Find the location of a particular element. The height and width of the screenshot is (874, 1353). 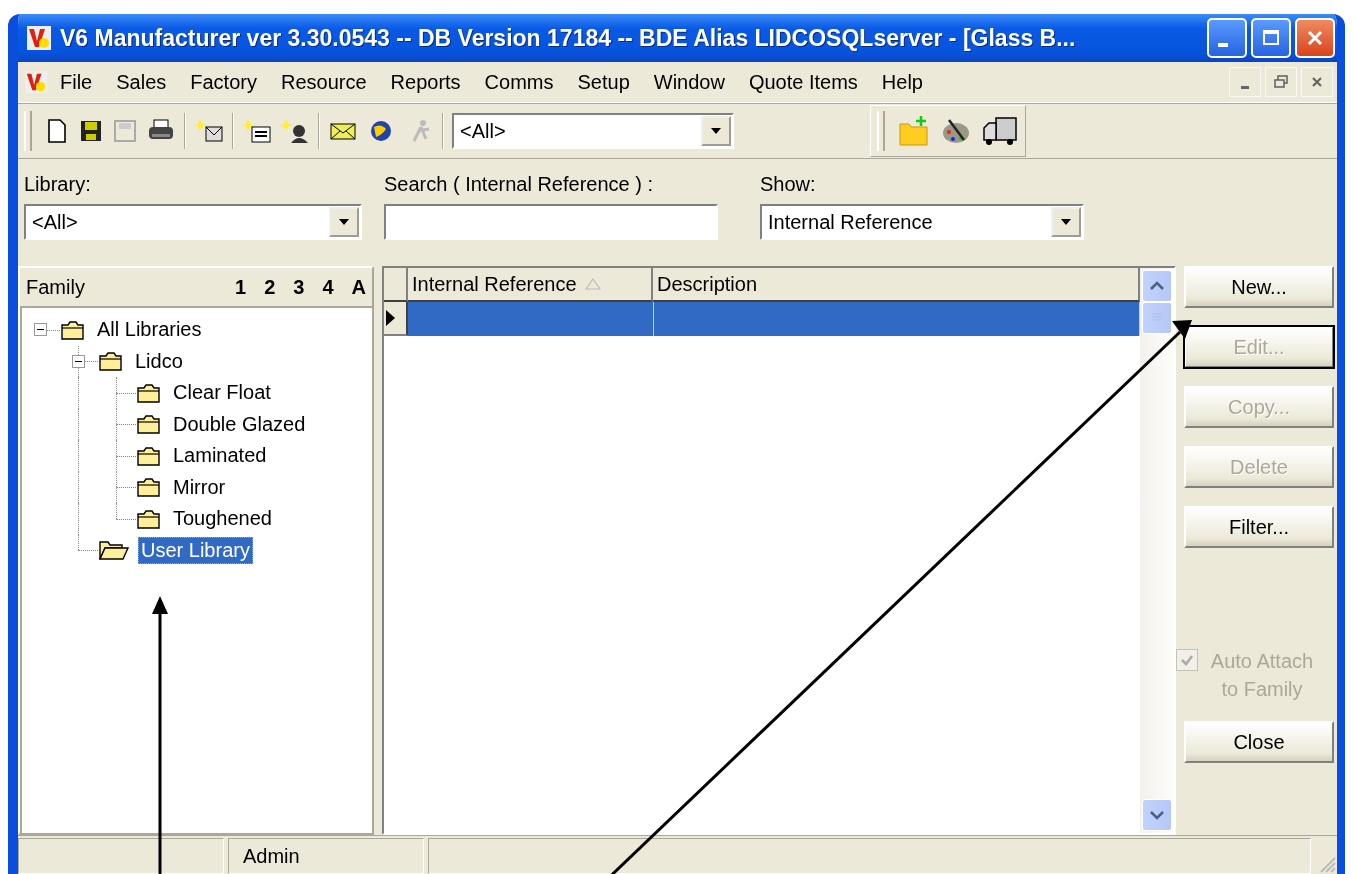

menu-item: Comms is located at coordinates (519, 82).